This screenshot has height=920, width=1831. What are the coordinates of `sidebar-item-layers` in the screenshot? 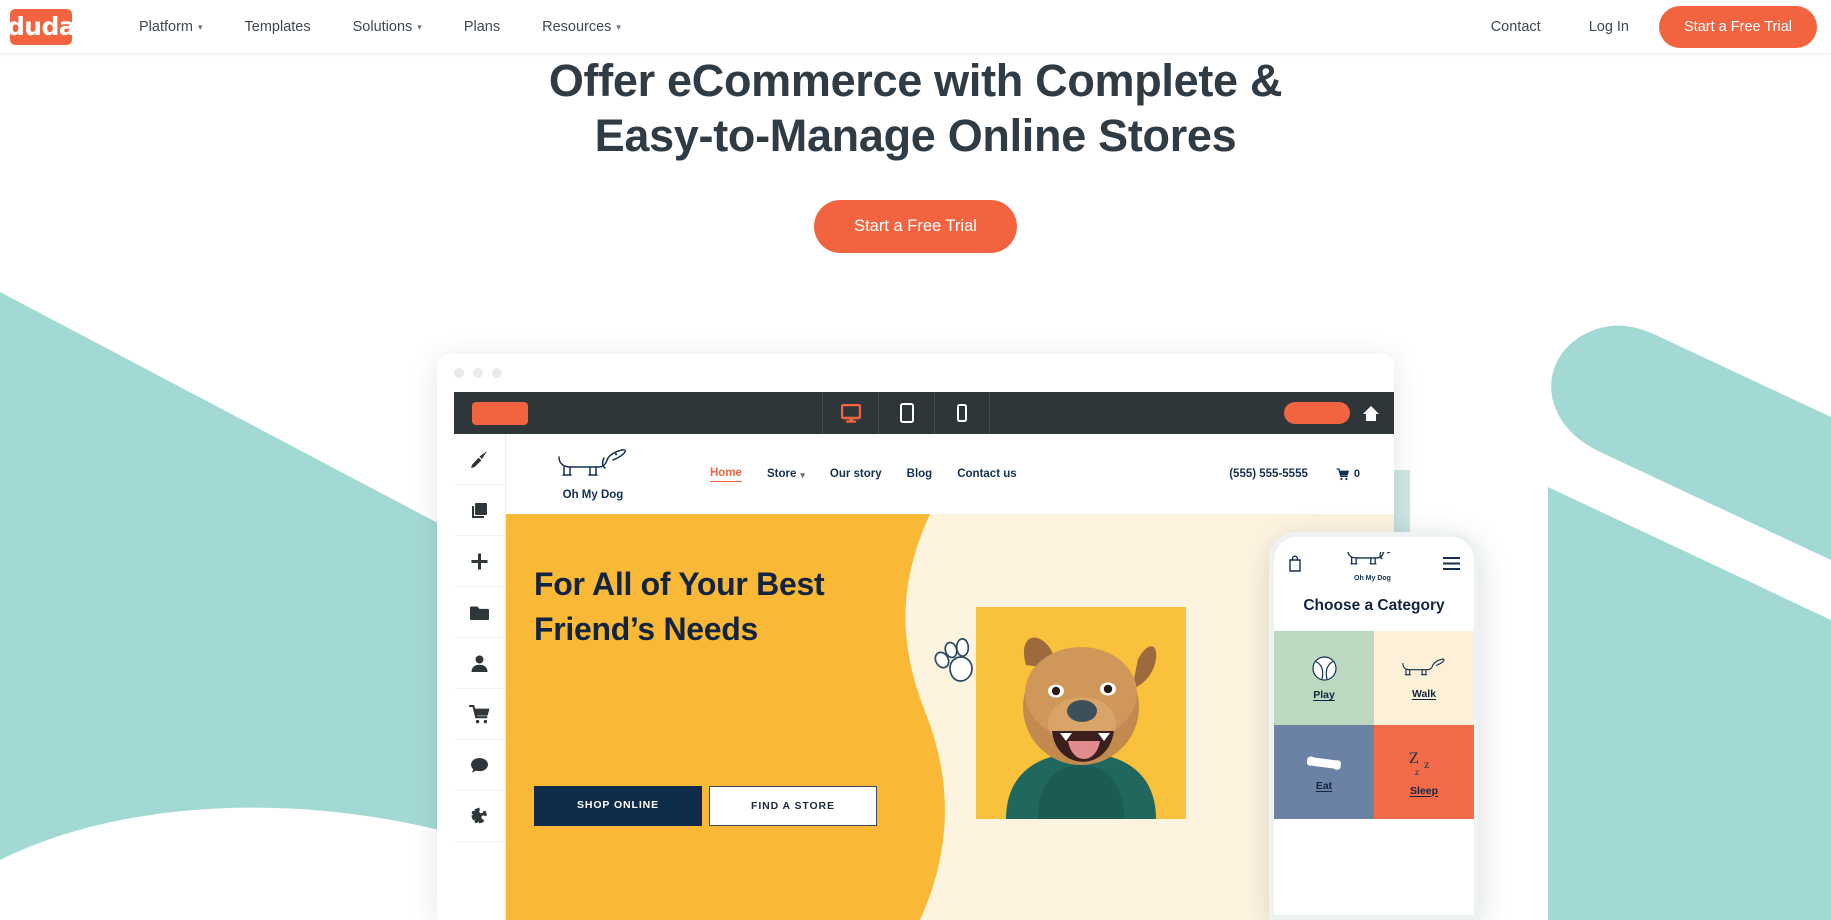 It's located at (479, 510).